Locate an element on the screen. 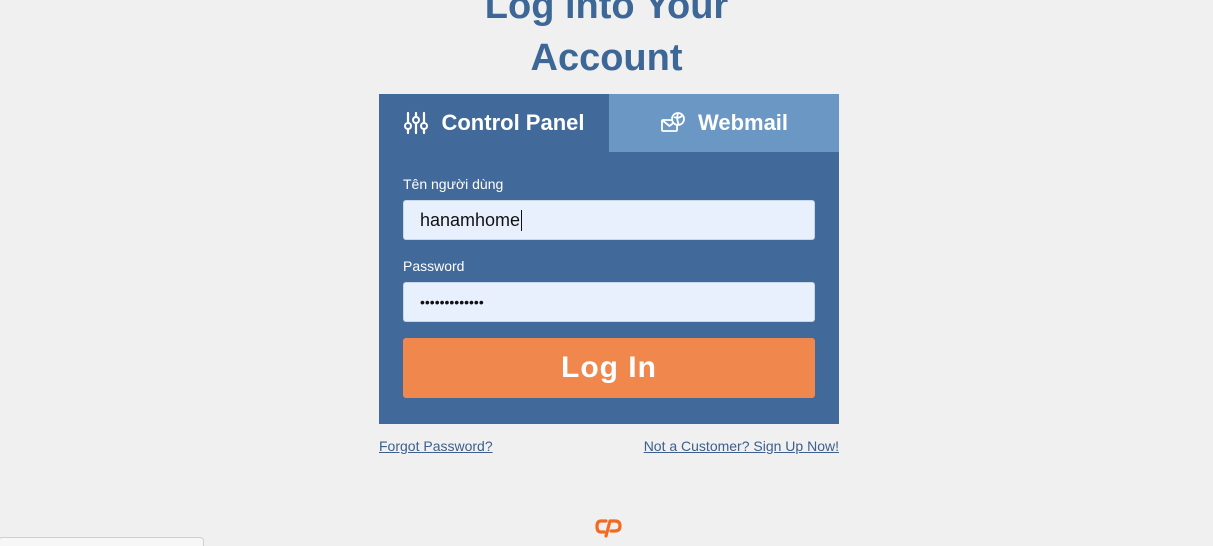  password-label: Password is located at coordinates (434, 266).